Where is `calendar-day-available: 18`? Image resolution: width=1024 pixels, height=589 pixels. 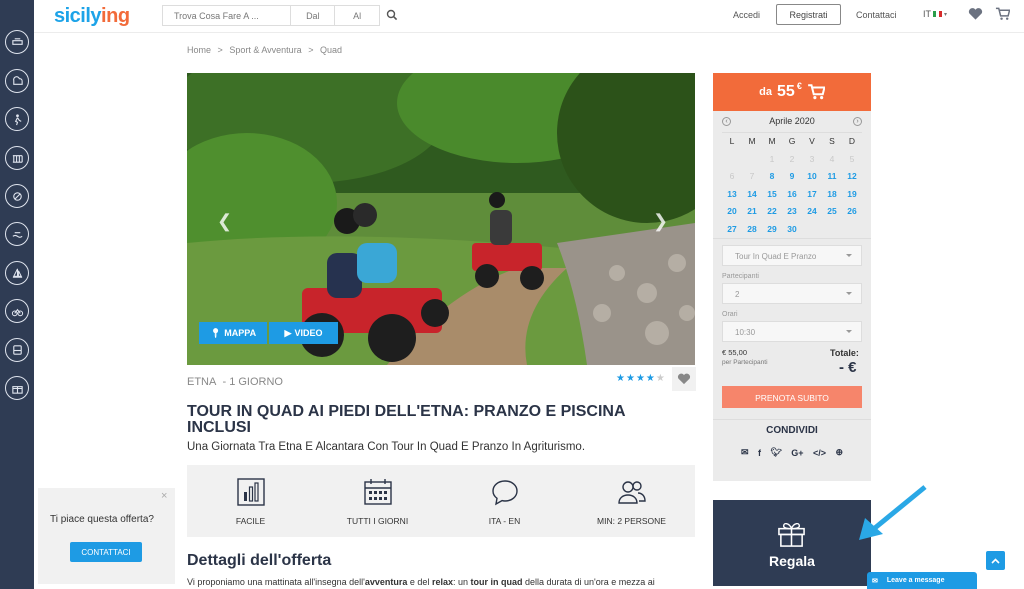 calendar-day-available: 18 is located at coordinates (832, 195).